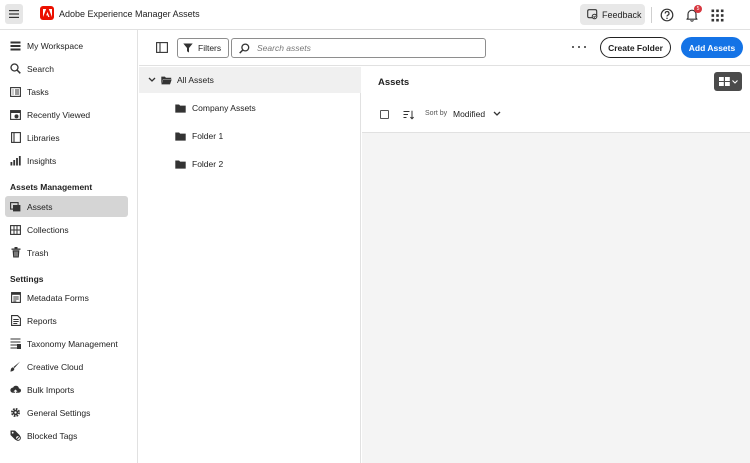  I want to click on filters-button: Filters, so click(203, 48).